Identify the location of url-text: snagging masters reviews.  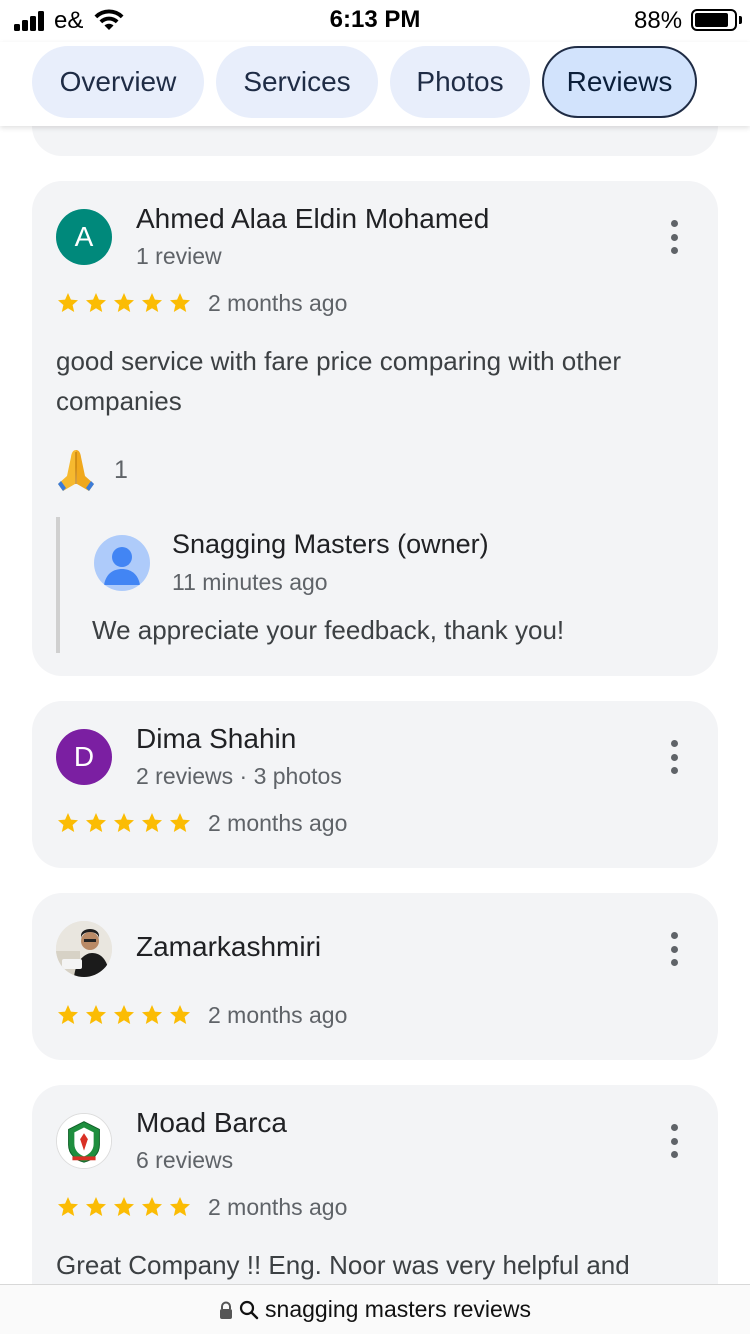
(398, 1309).